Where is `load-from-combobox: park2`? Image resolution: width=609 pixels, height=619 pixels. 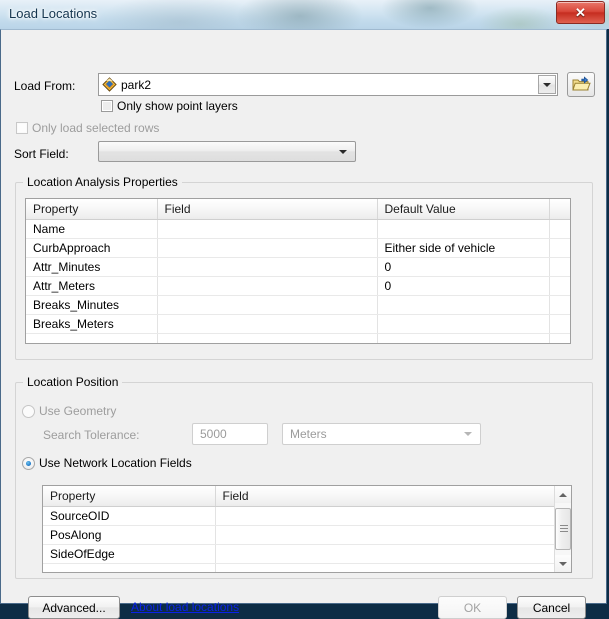
load-from-combobox: park2 is located at coordinates (328, 84).